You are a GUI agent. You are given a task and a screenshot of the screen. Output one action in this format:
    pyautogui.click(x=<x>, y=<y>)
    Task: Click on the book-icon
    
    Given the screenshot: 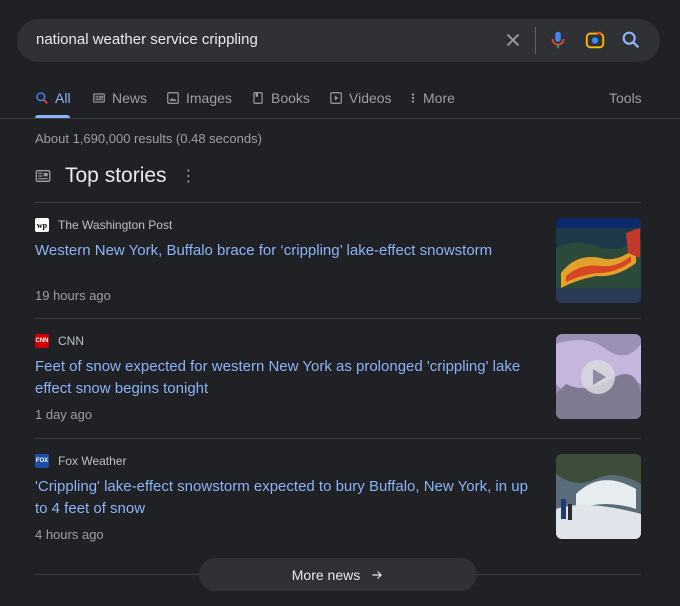 What is the action you would take?
    pyautogui.click(x=258, y=98)
    